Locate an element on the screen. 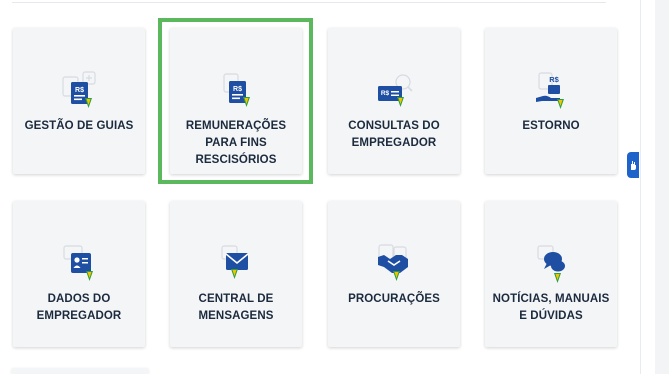  card-remuneracoes: R$ REMUNERAÇÕES PARA FINS RESCISÓRIOS is located at coordinates (236, 101).